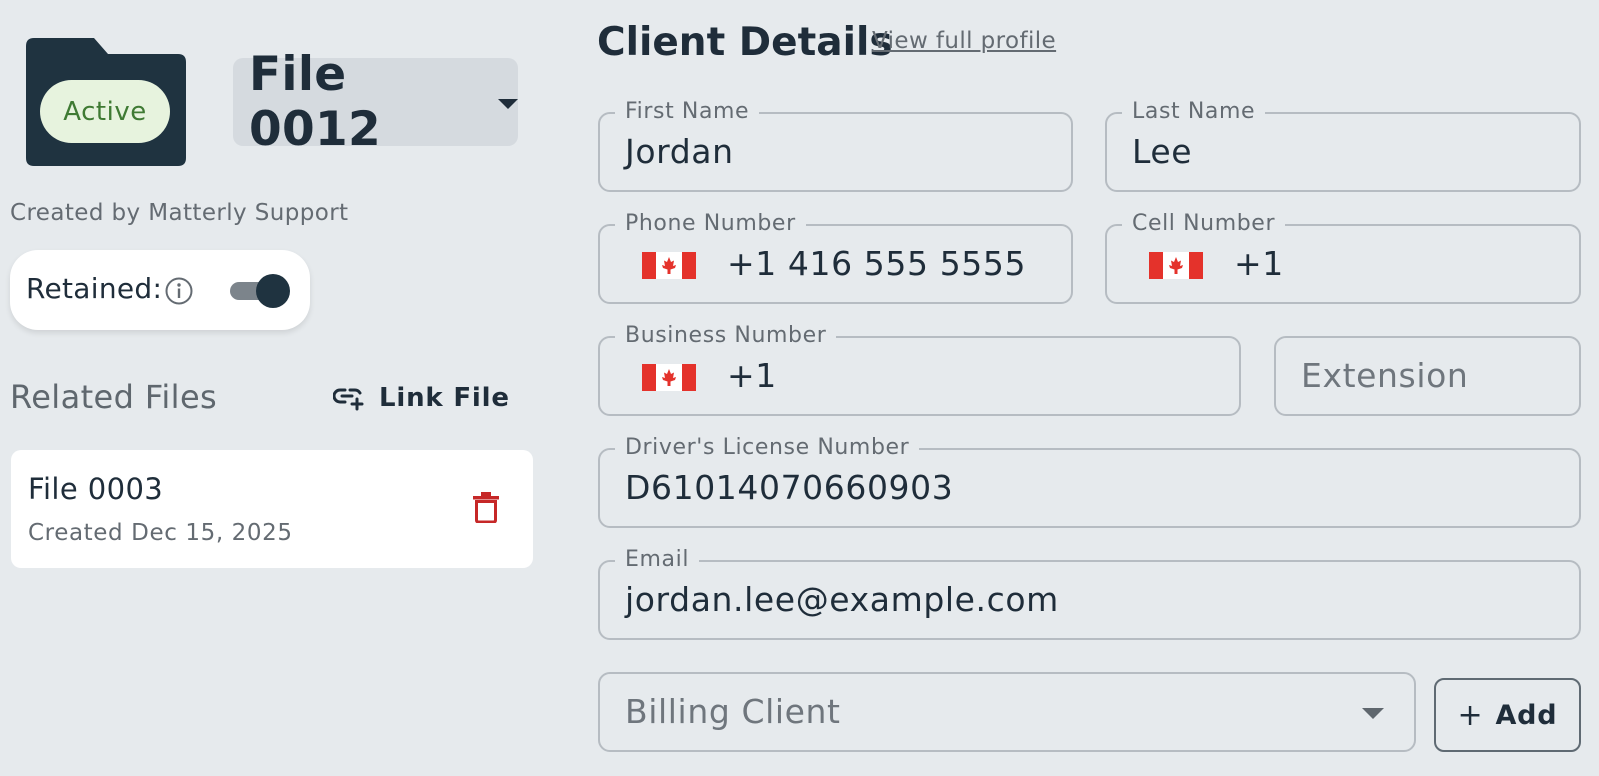 This screenshot has width=1599, height=776. Describe the element at coordinates (1194, 112) in the screenshot. I see `last-name-label: Last Name` at that location.